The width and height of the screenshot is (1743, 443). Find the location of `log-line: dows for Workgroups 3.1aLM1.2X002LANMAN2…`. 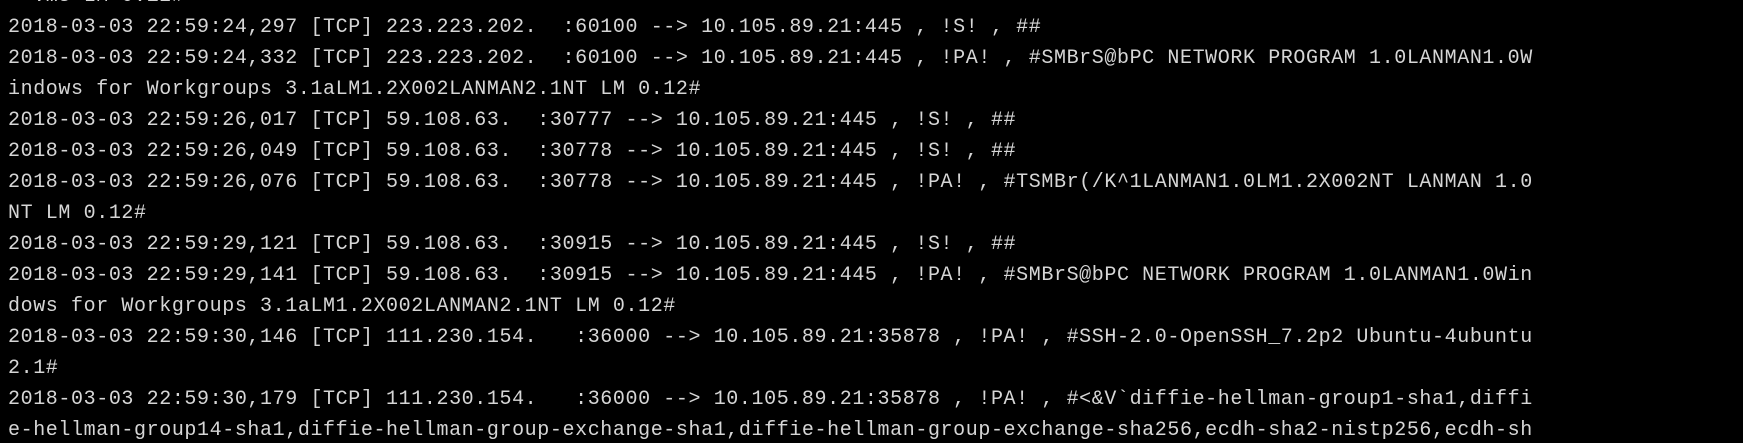

log-line: dows for Workgroups 3.1aLM1.2X002LANMAN2… is located at coordinates (342, 306).